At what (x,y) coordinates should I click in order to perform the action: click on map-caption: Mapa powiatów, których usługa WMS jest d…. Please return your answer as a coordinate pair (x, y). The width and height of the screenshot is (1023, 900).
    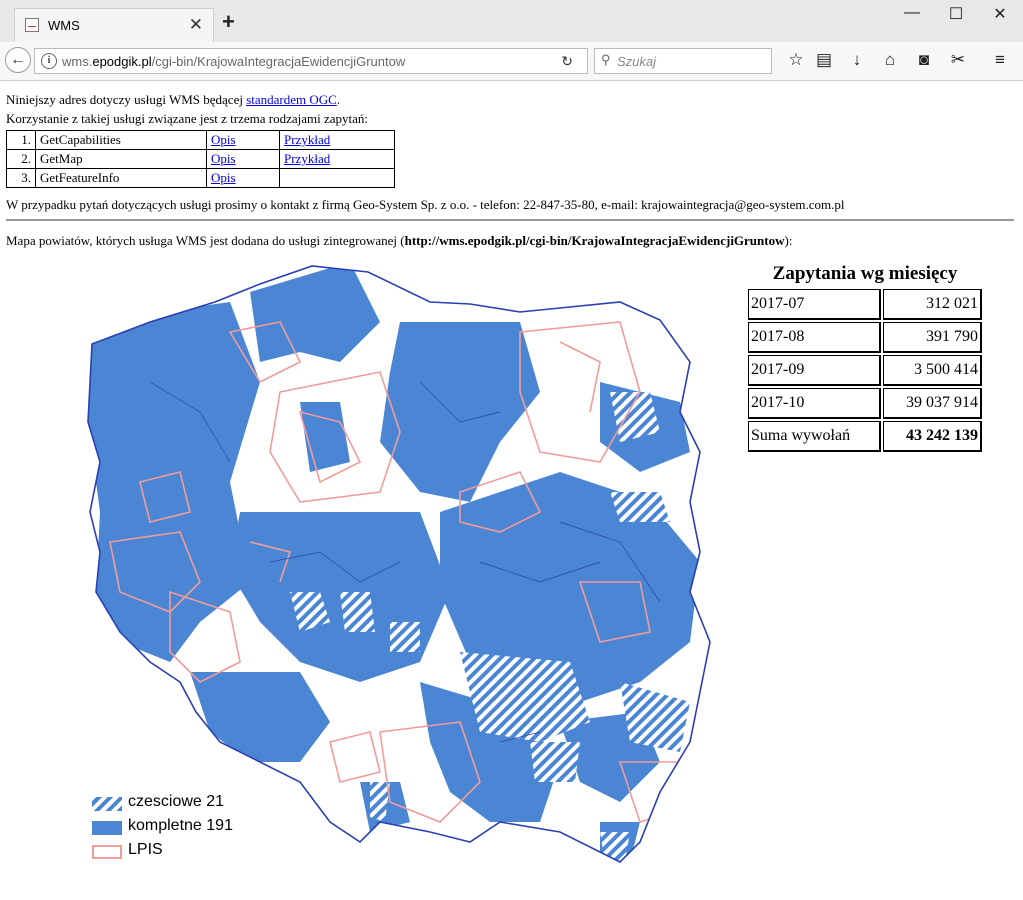
    Looking at the image, I should click on (399, 240).